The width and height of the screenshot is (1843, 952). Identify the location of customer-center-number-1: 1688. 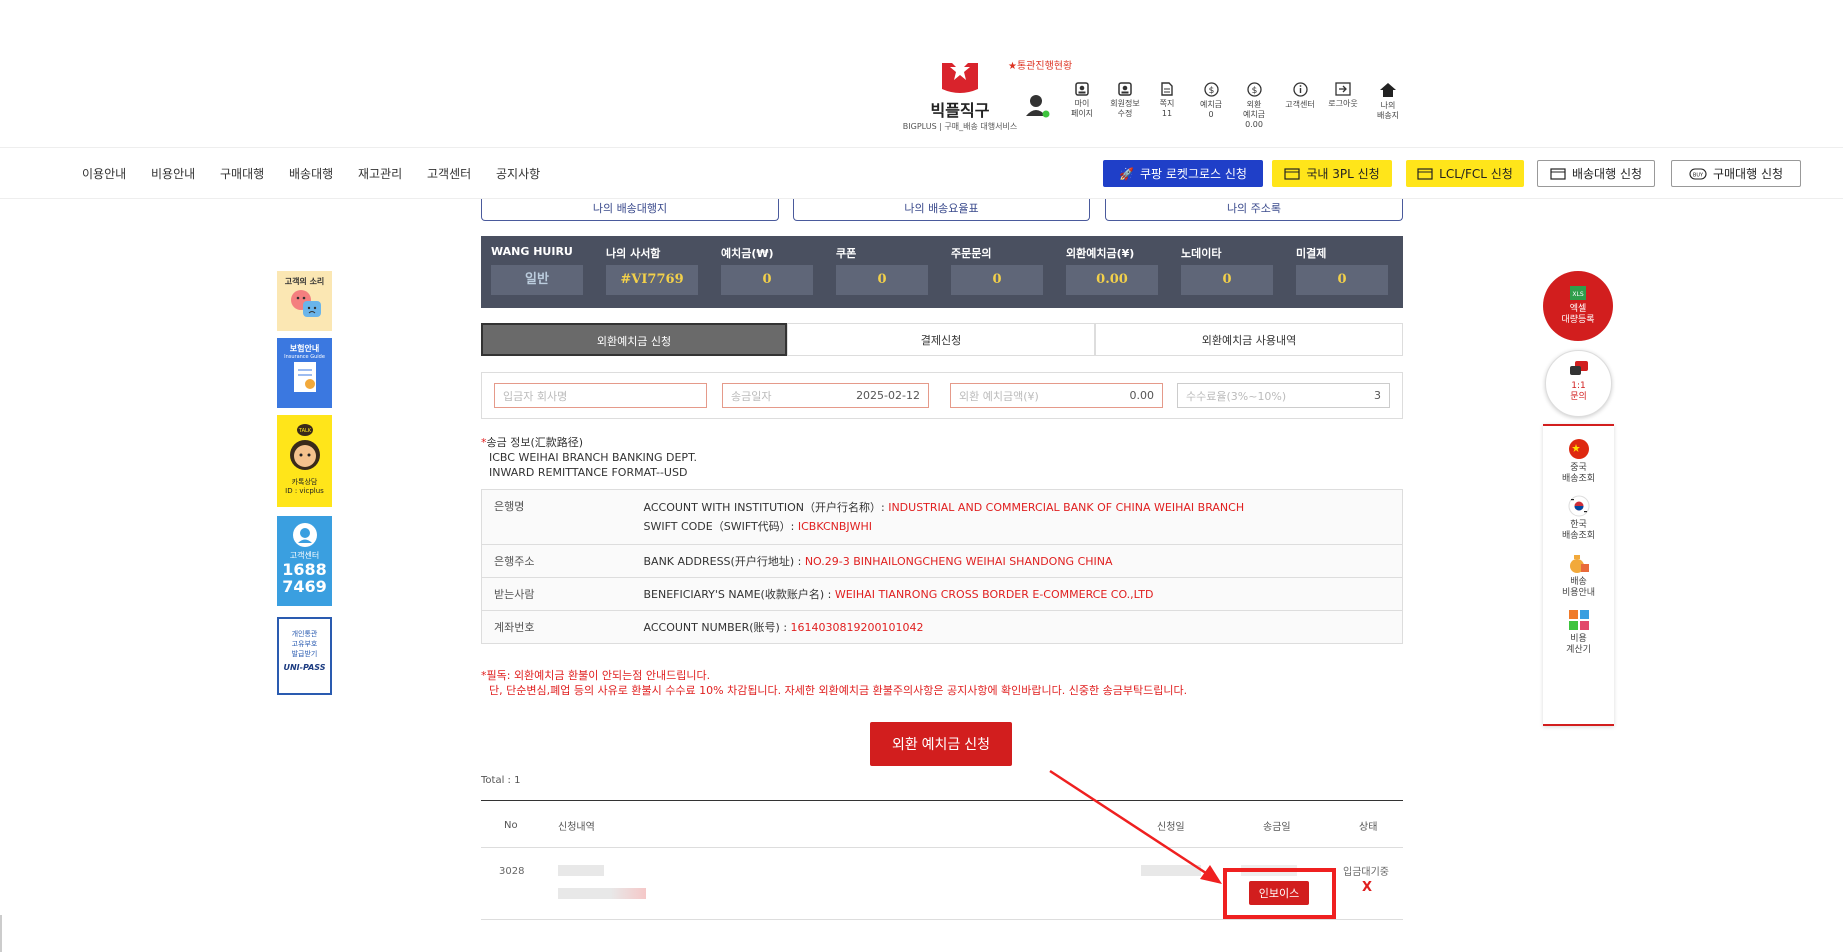
(304, 569).